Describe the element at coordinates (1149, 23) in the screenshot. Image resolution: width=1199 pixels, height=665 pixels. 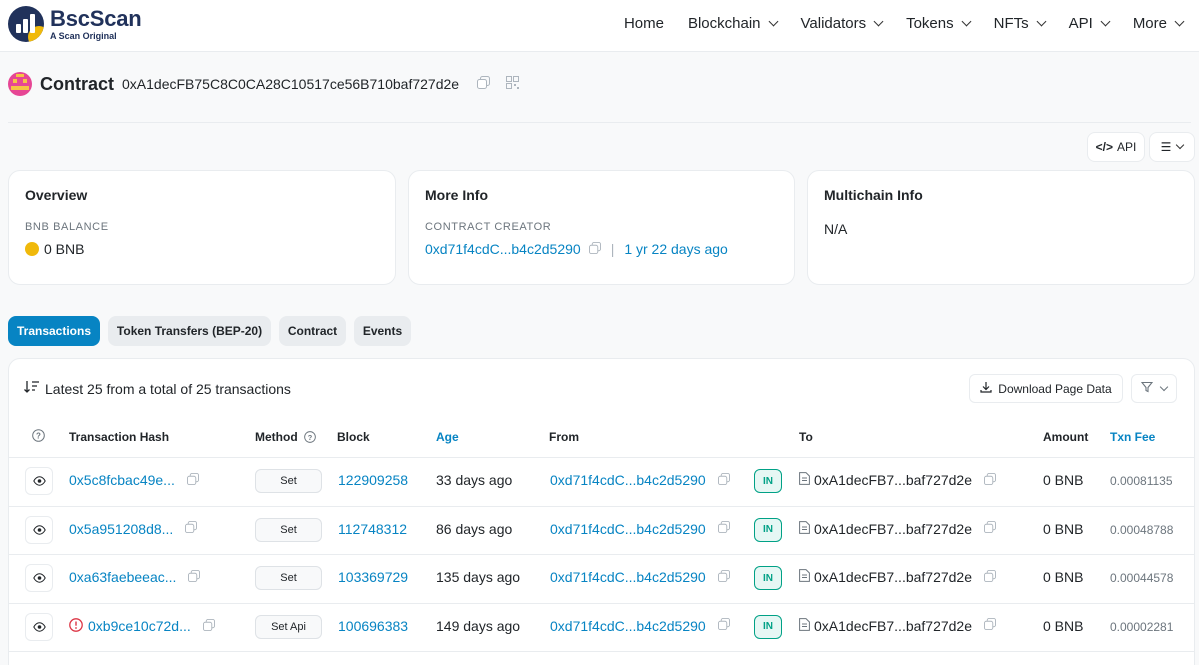
I see `nav-more-label: More` at that location.